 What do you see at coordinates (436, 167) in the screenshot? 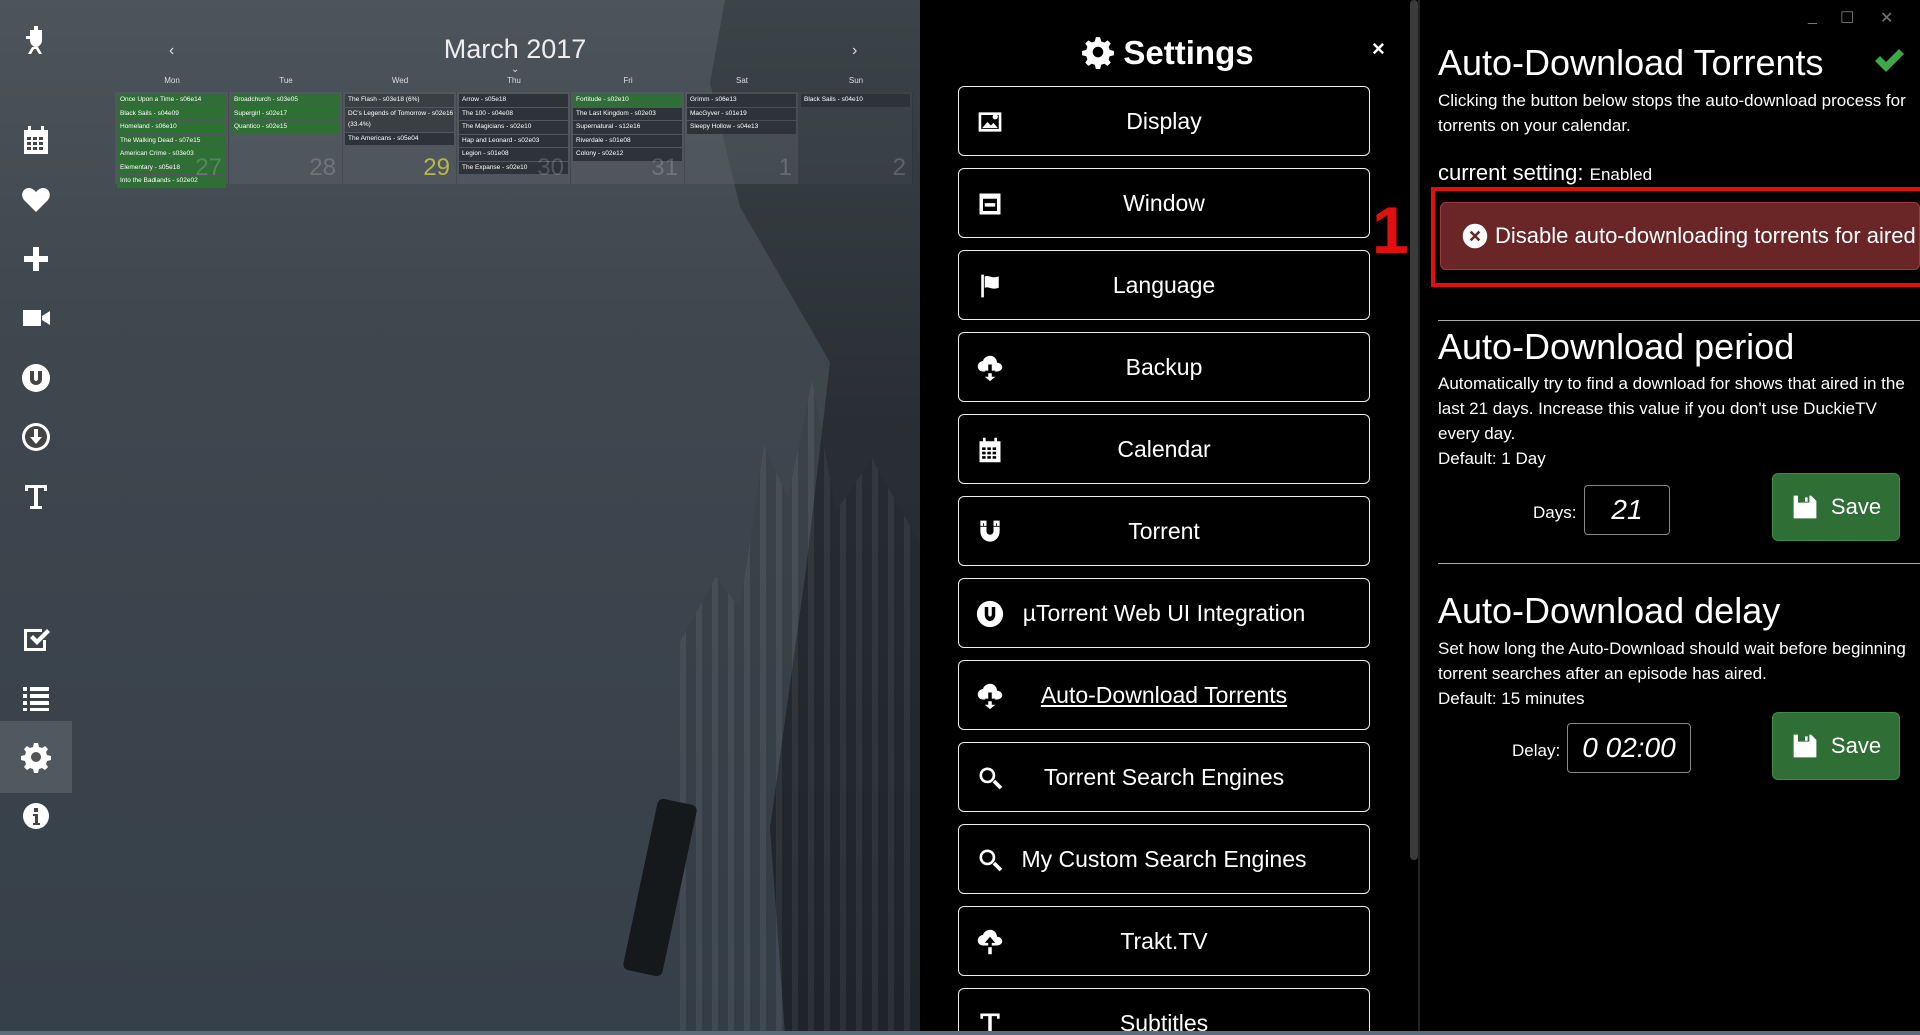
I see `day-number: 29` at bounding box center [436, 167].